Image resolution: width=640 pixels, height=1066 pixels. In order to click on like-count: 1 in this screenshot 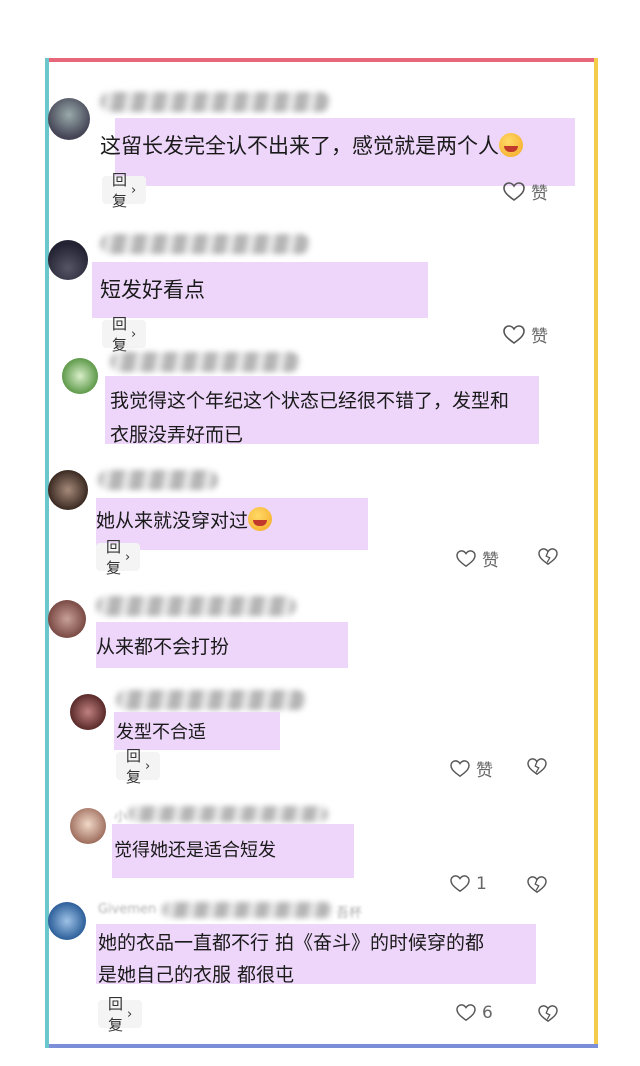, I will do `click(481, 884)`.